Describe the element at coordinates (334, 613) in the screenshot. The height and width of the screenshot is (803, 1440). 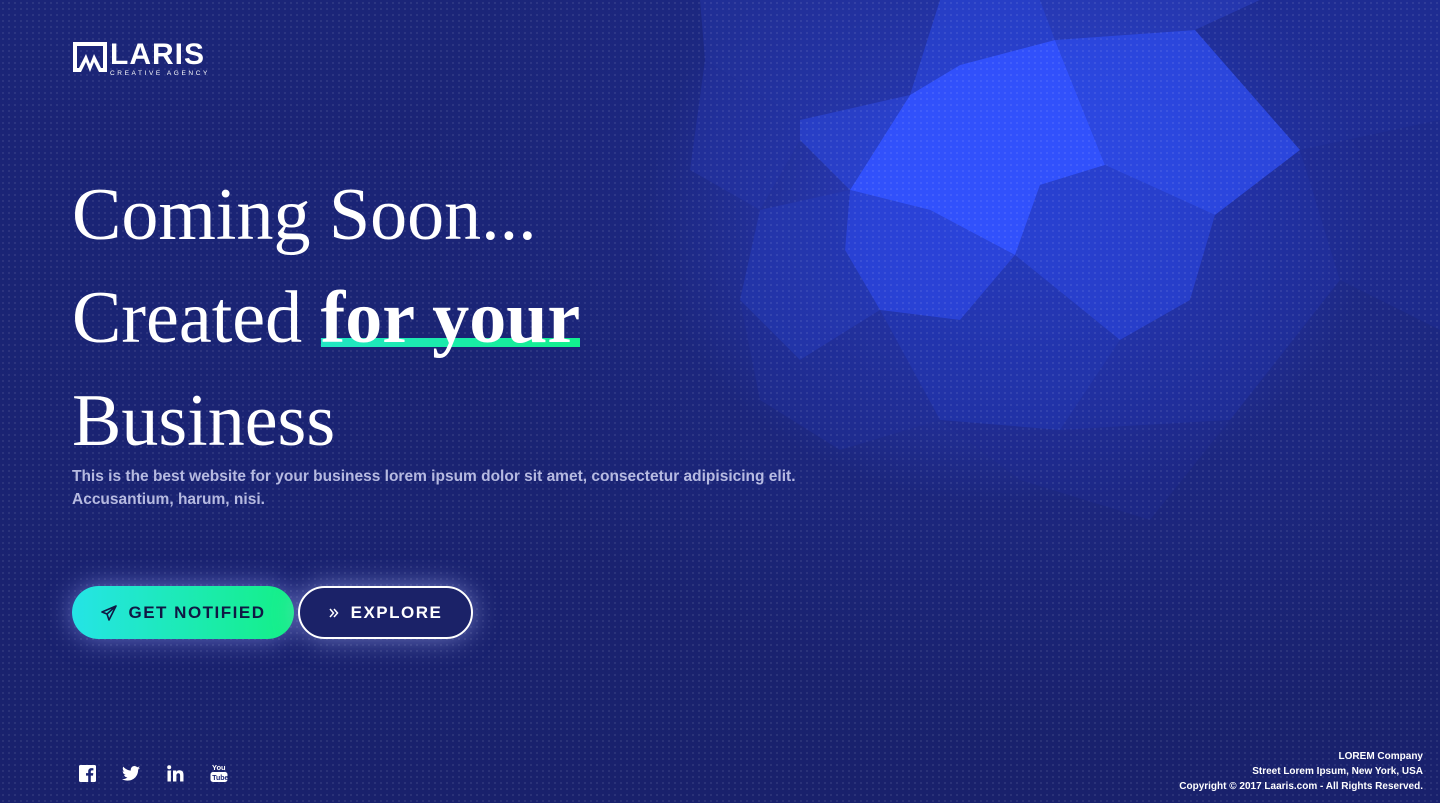
I see `double-chevron-right-icon` at that location.